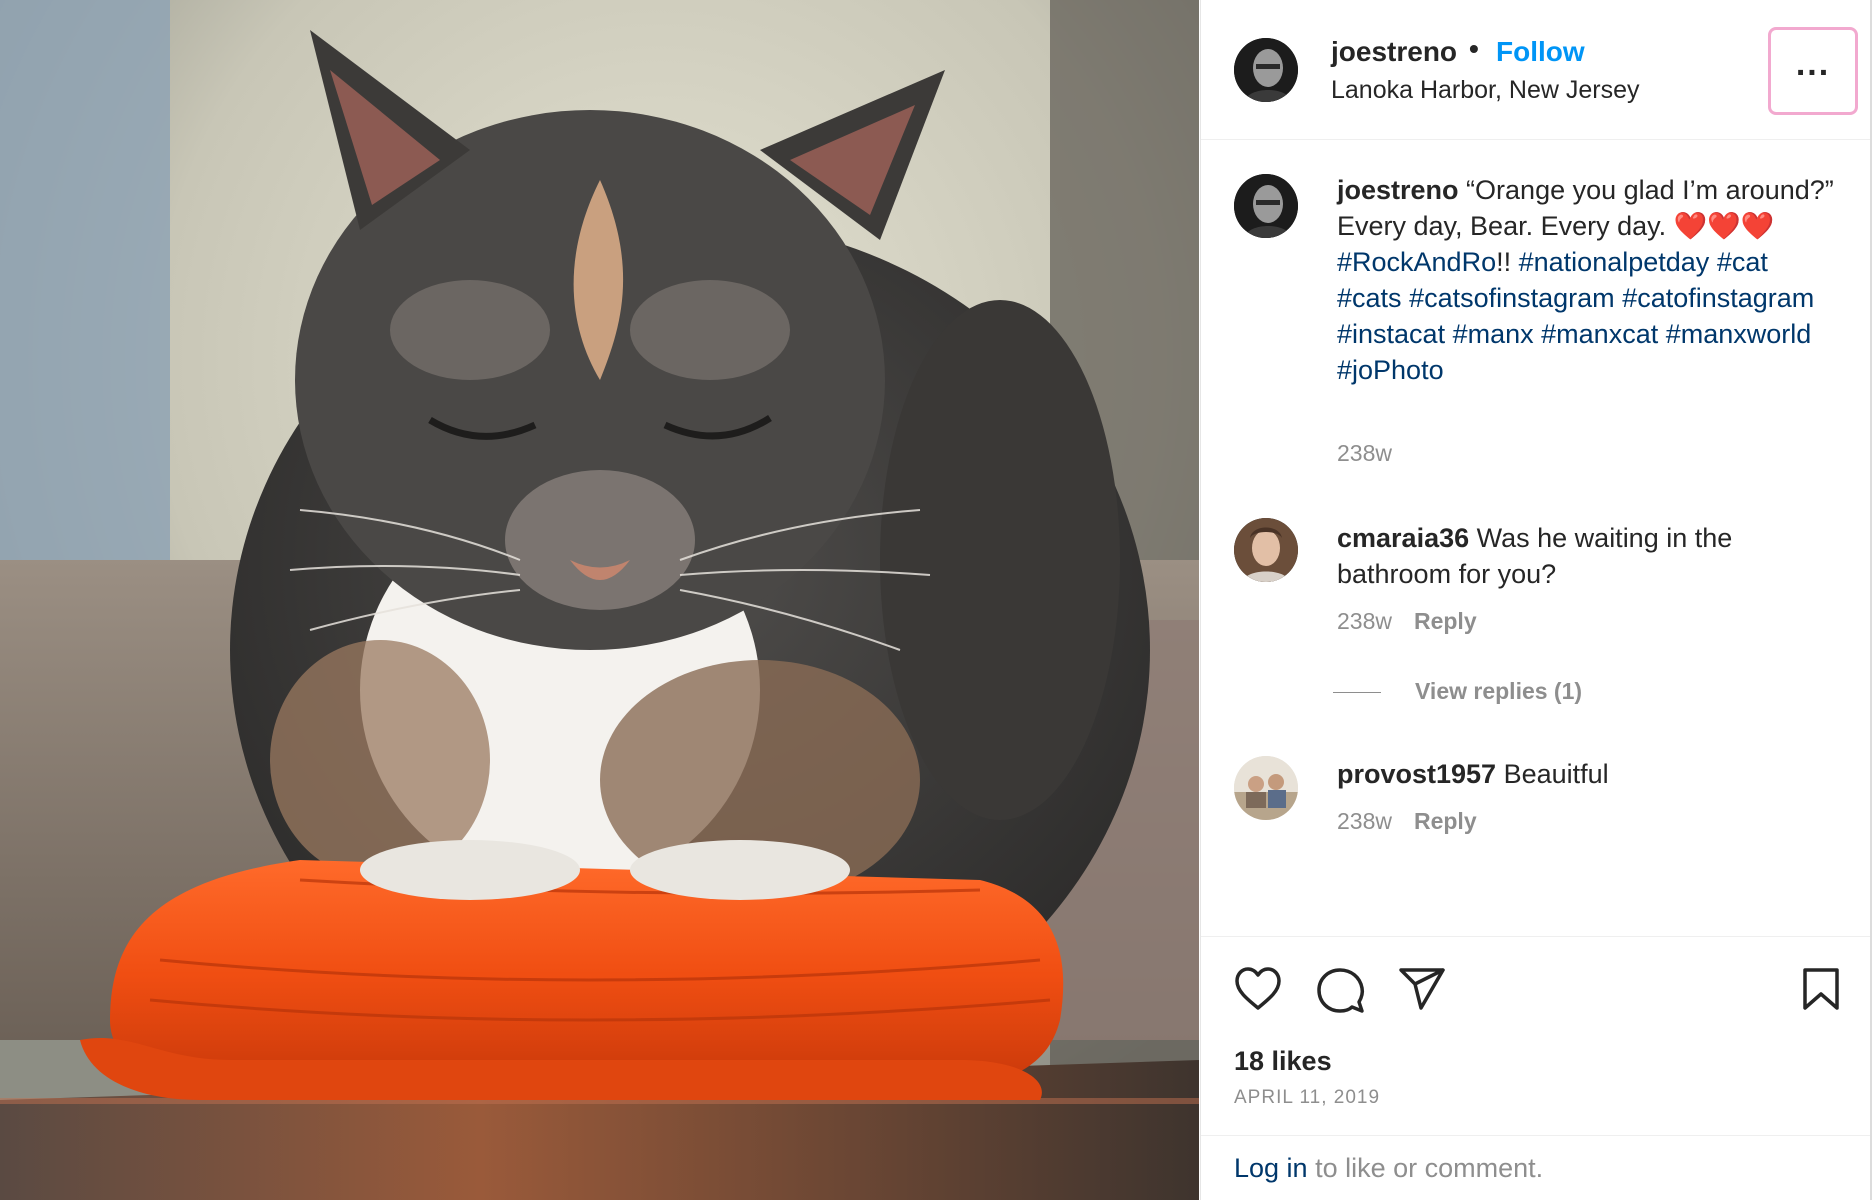  I want to click on caption-username: joestreno, so click(1398, 190).